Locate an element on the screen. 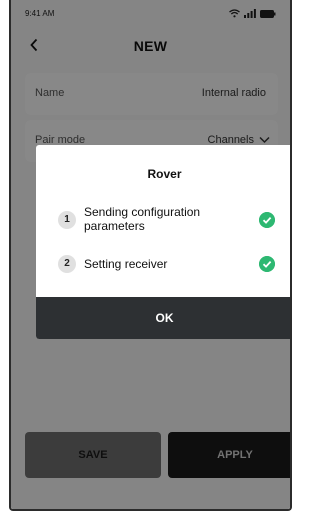 The image size is (320, 511). step-number: 1 is located at coordinates (67, 220).